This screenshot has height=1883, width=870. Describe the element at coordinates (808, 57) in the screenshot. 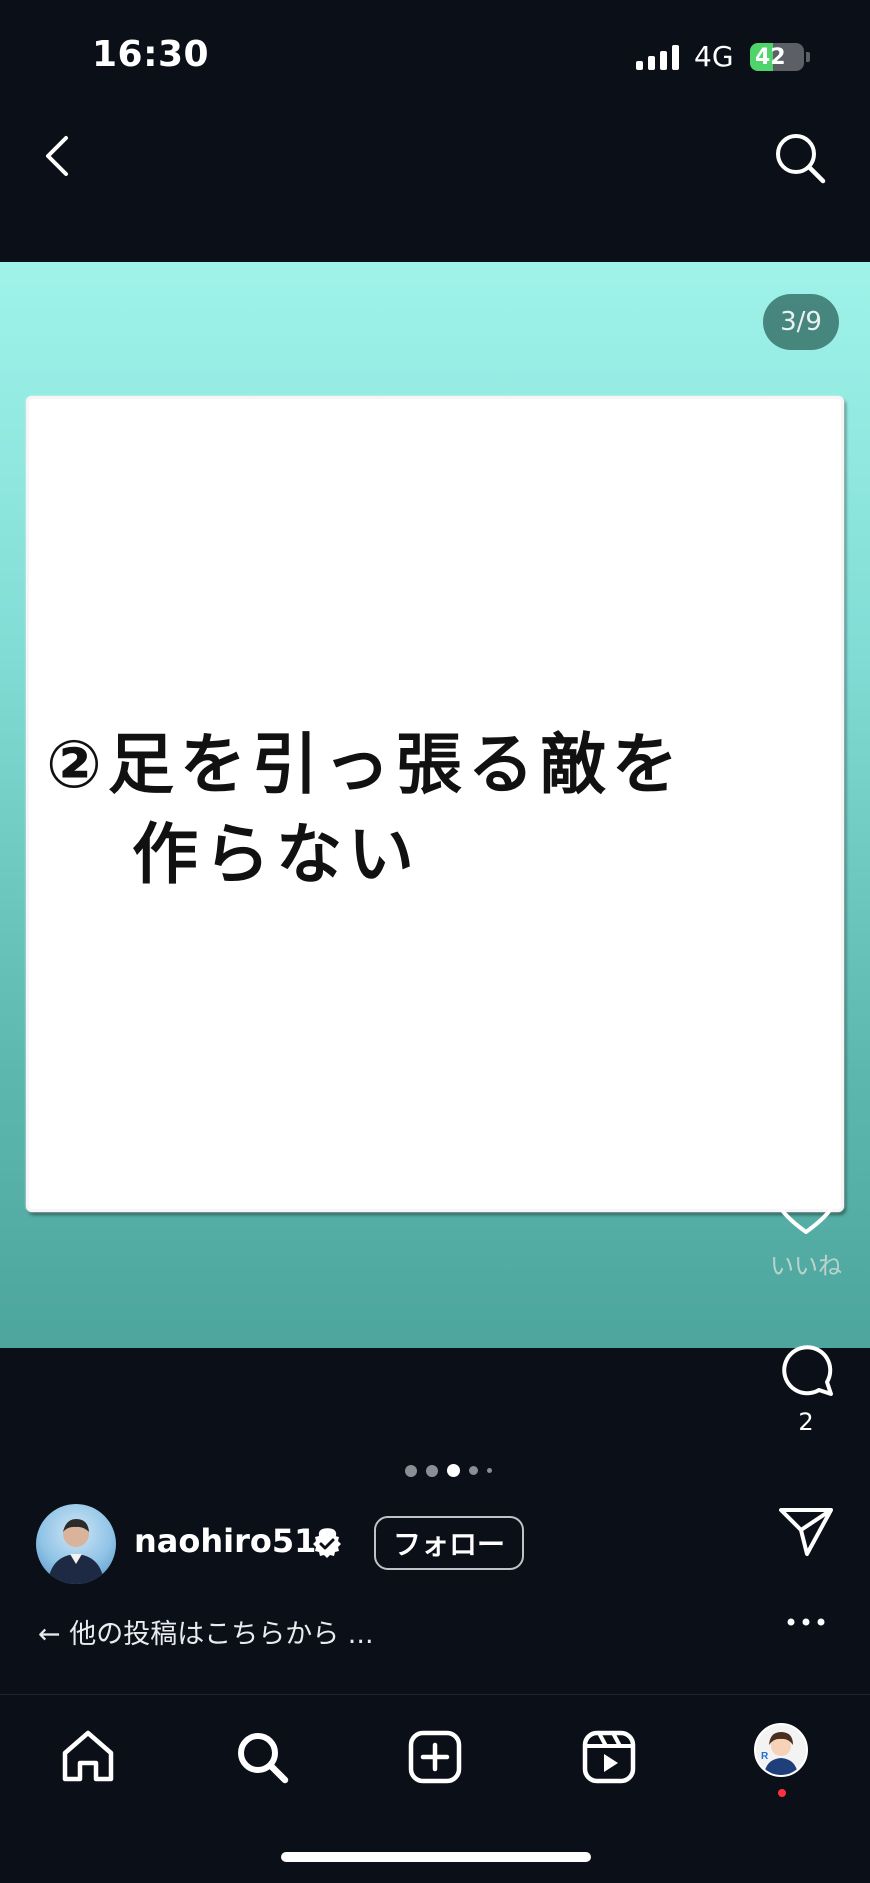

I see `battery-nub` at that location.